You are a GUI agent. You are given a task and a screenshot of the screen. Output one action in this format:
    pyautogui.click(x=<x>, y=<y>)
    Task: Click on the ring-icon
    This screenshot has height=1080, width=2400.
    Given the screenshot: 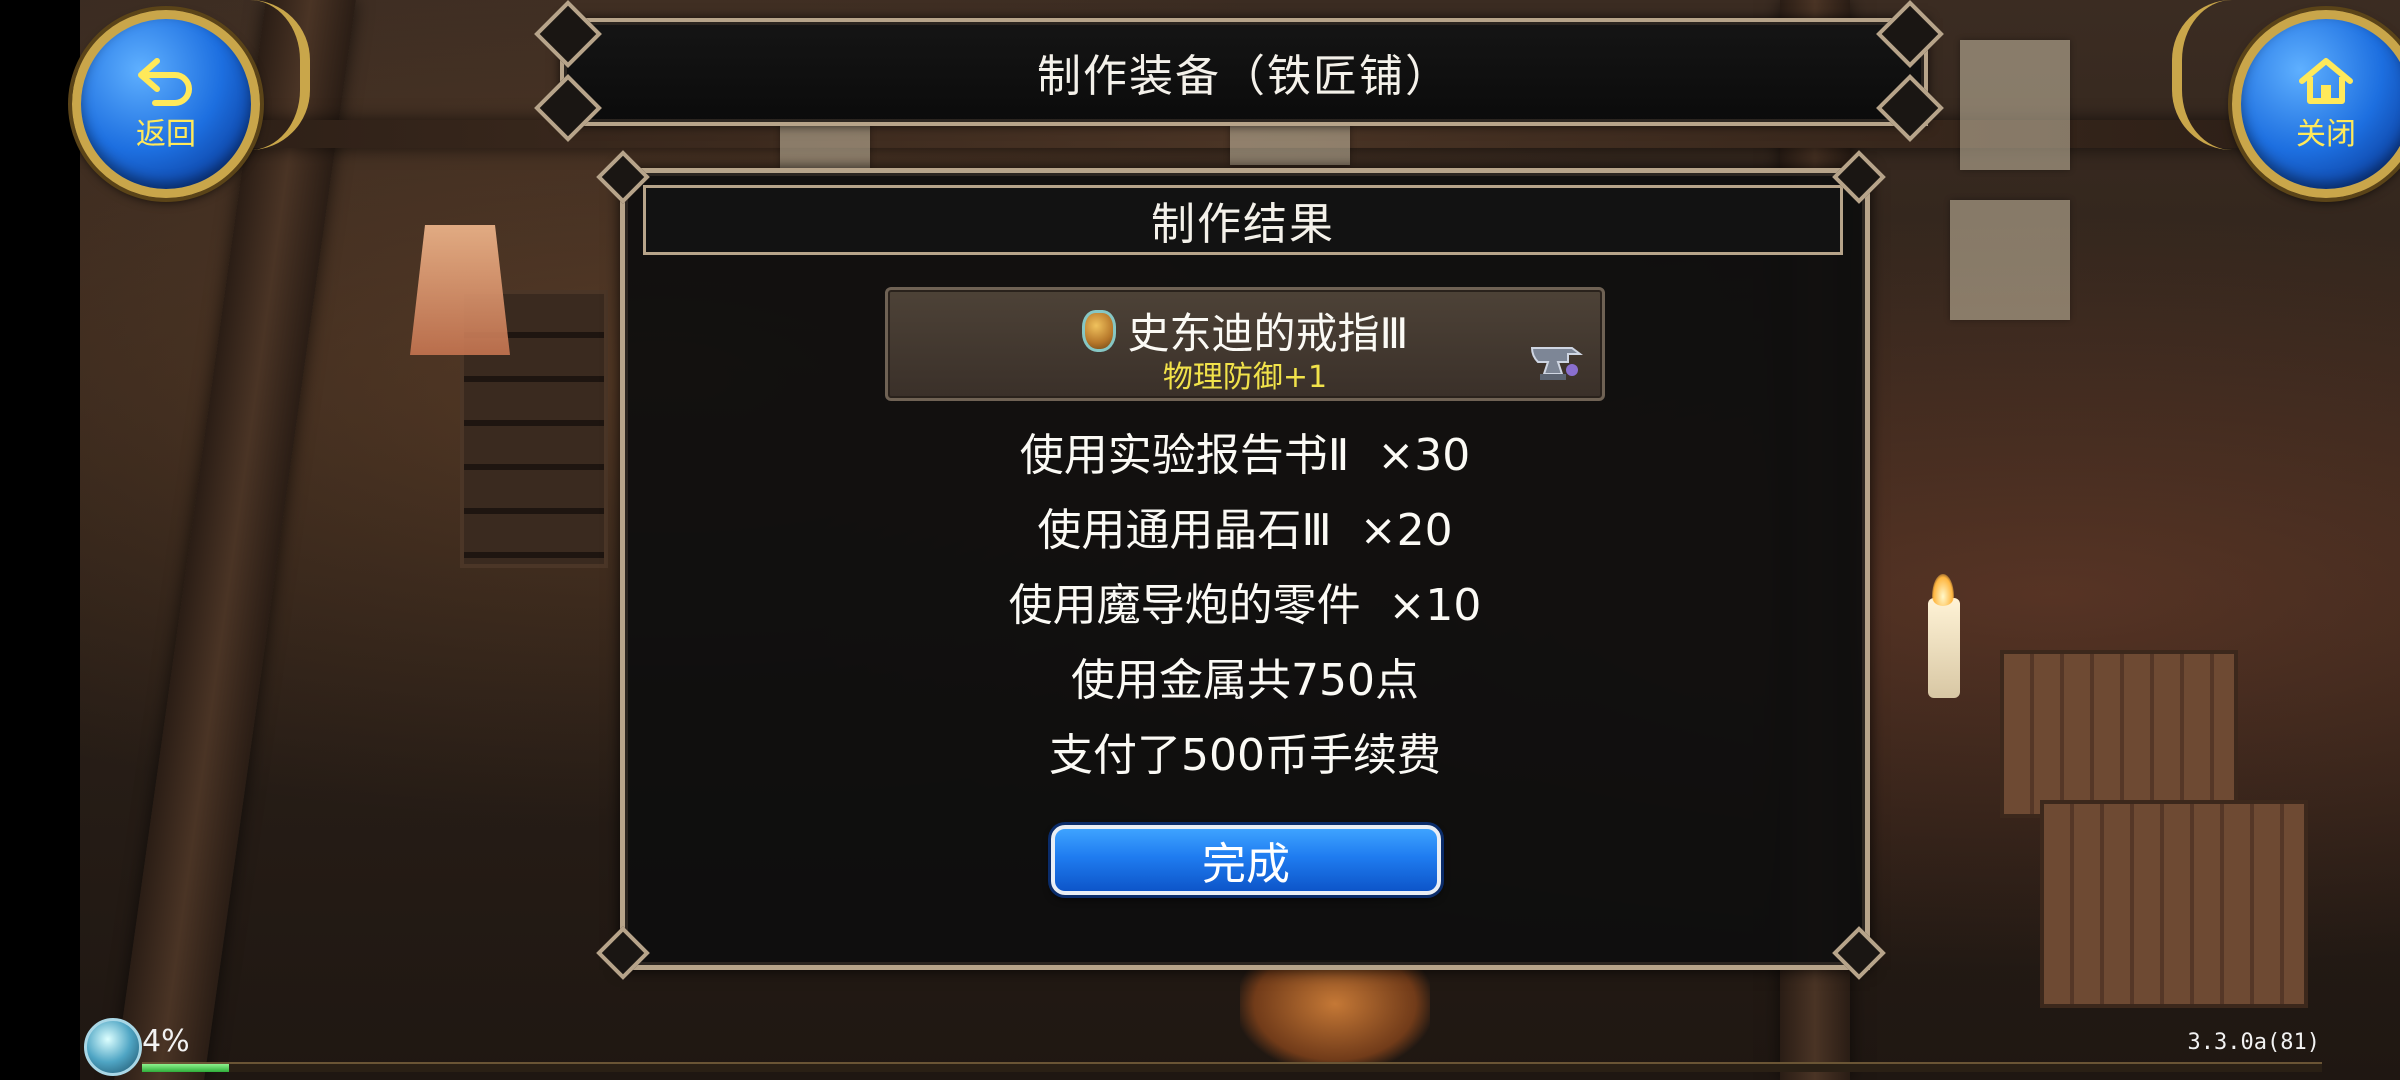 What is the action you would take?
    pyautogui.click(x=1098, y=330)
    